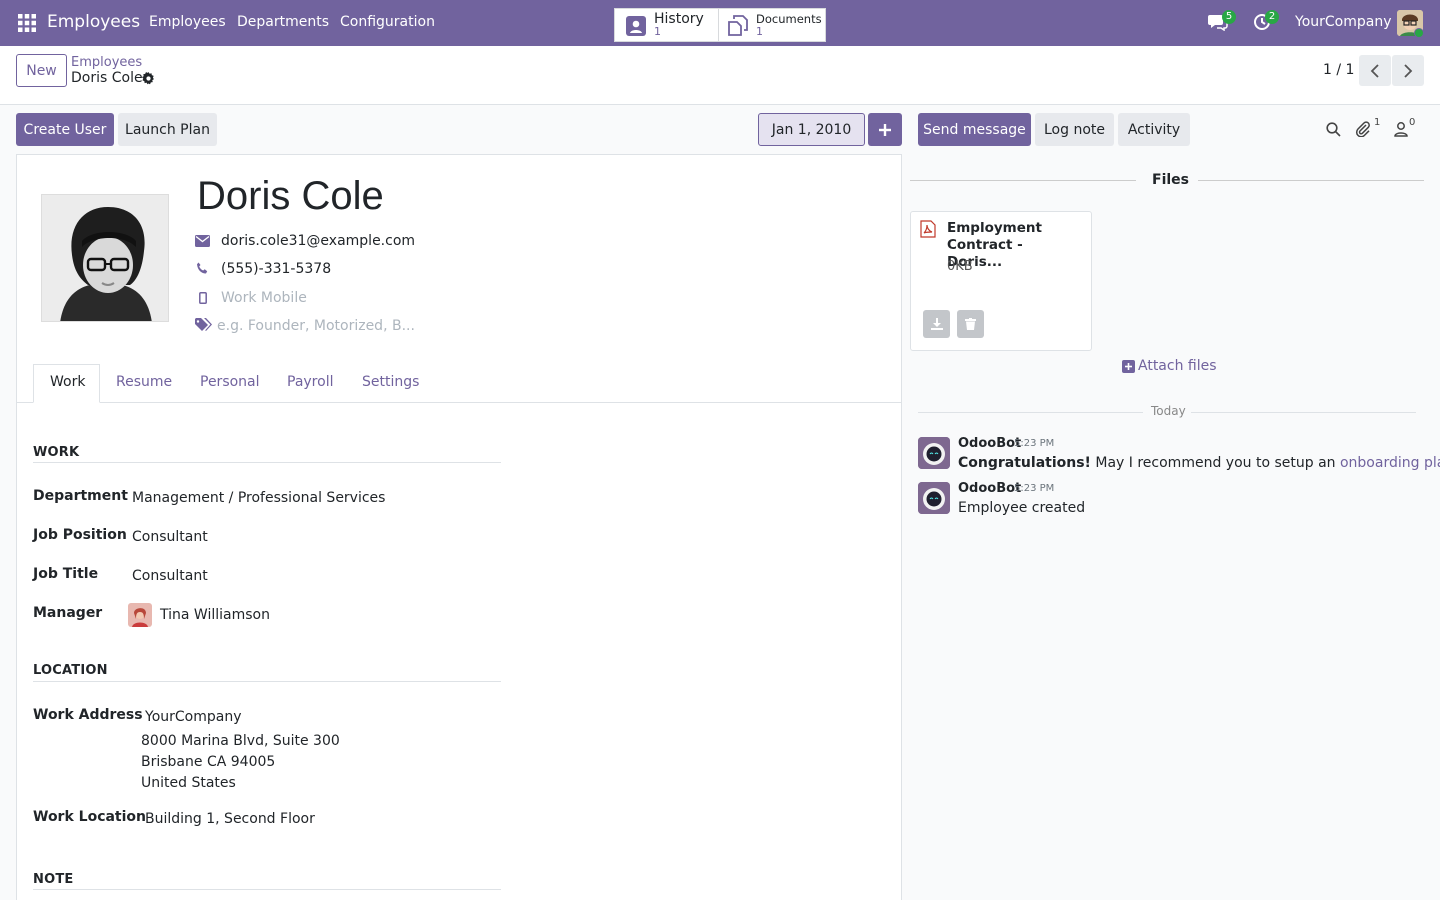  I want to click on plus-icon, so click(885, 129).